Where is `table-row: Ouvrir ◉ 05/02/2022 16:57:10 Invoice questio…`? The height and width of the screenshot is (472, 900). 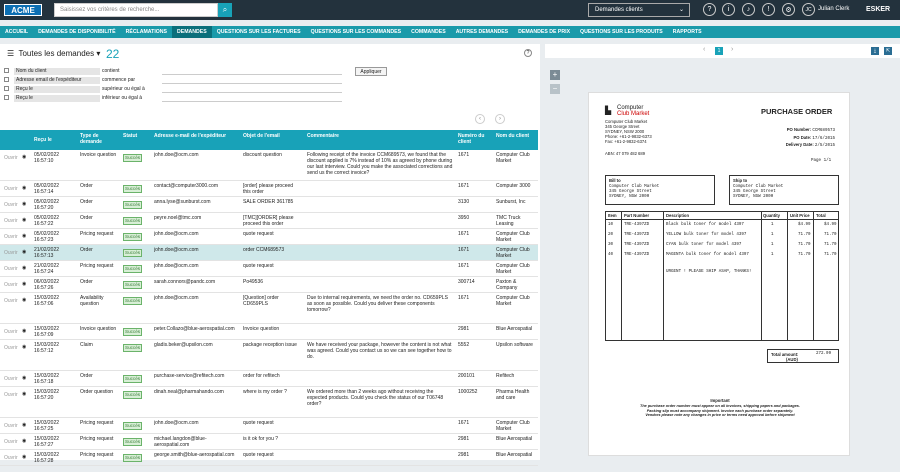
table-row: Ouvrir ◉ 05/02/2022 16:57:10 Invoice questio… is located at coordinates (269, 165).